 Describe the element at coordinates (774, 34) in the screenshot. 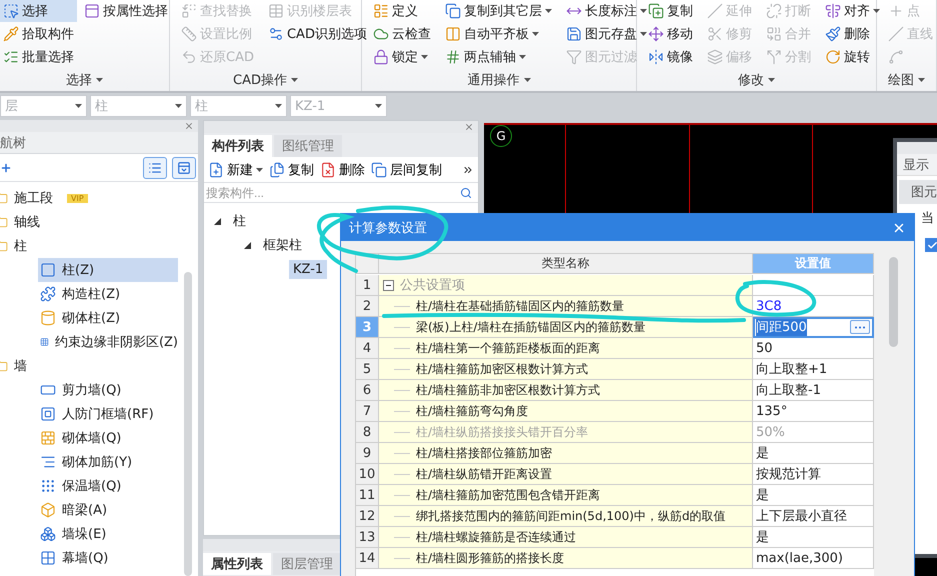

I see `combine-icon` at that location.